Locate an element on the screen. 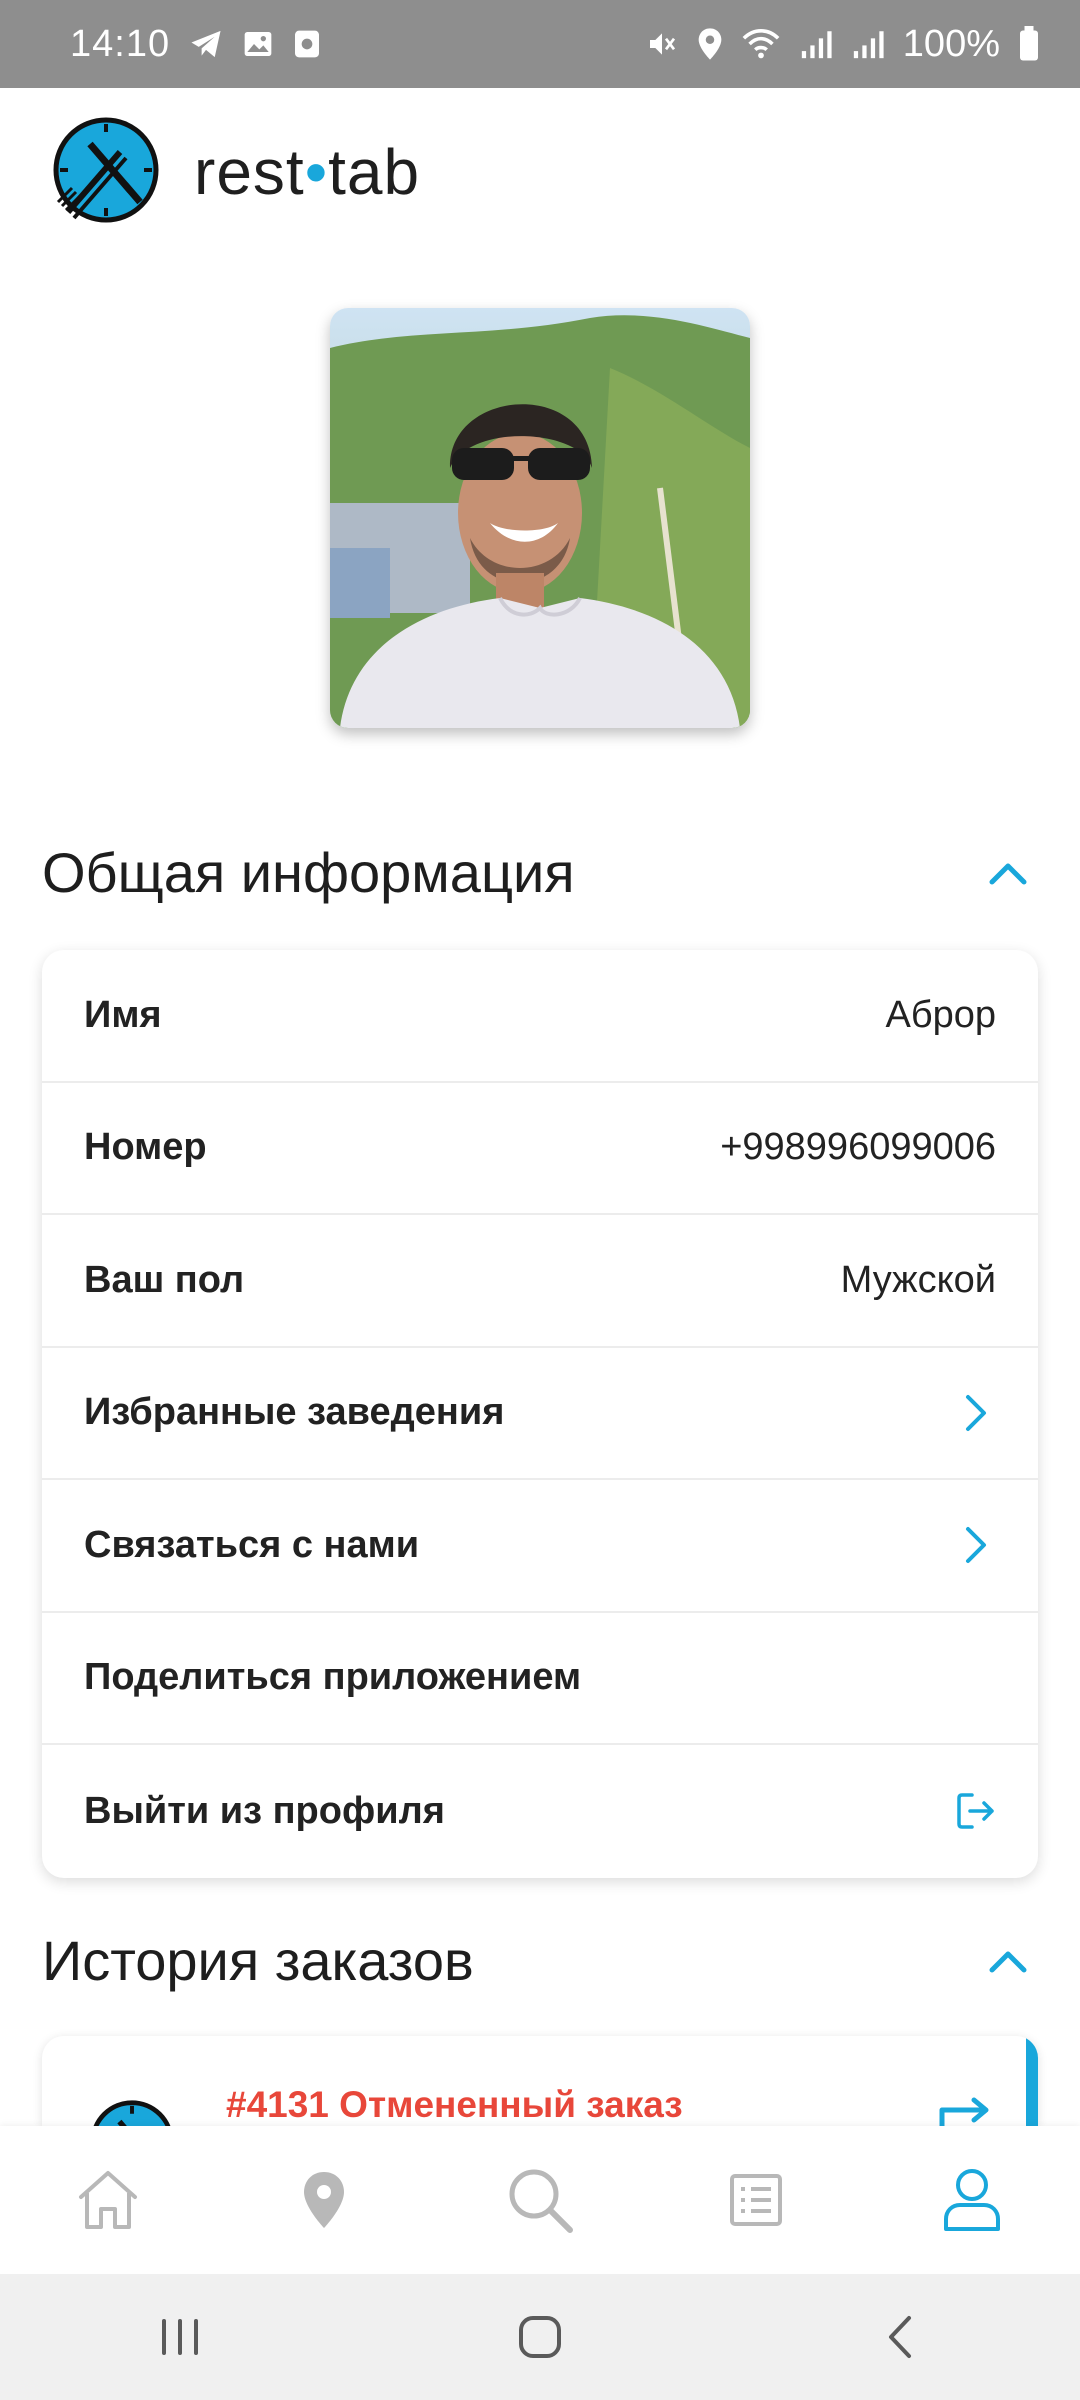 The height and width of the screenshot is (2400, 1080). restaurant-logo-icon is located at coordinates (132, 2112).